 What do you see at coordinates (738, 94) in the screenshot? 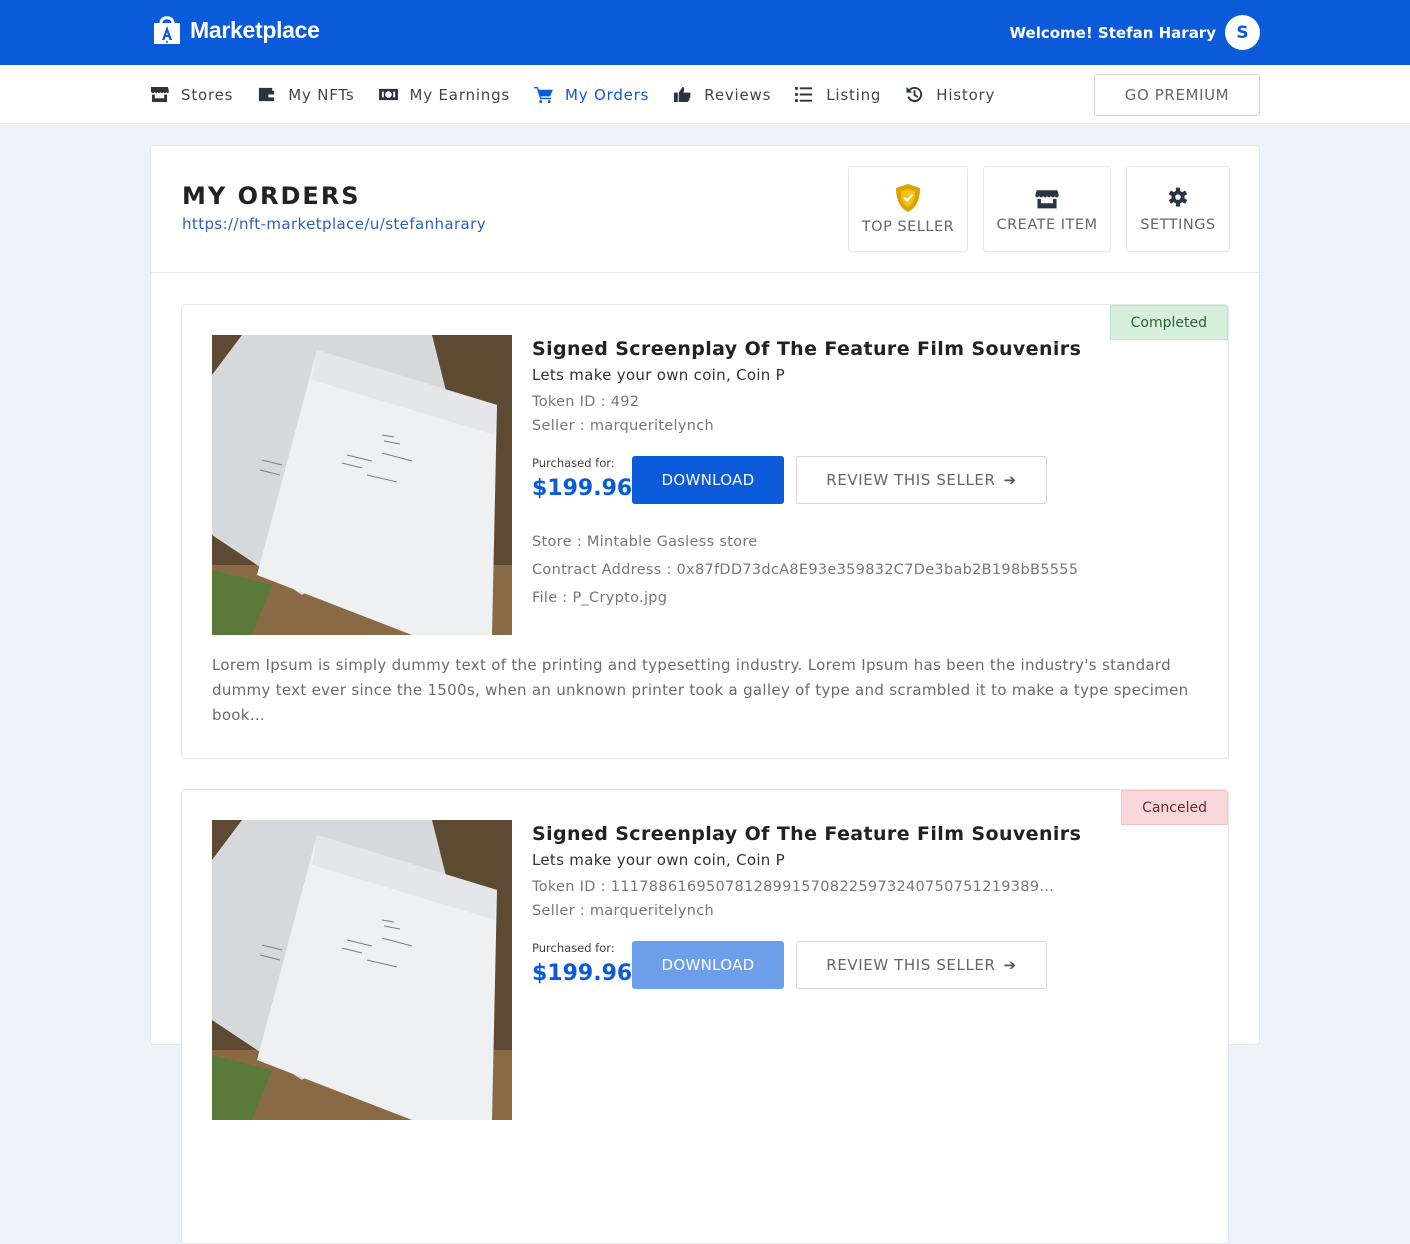
I see `nav-label: Reviews` at bounding box center [738, 94].